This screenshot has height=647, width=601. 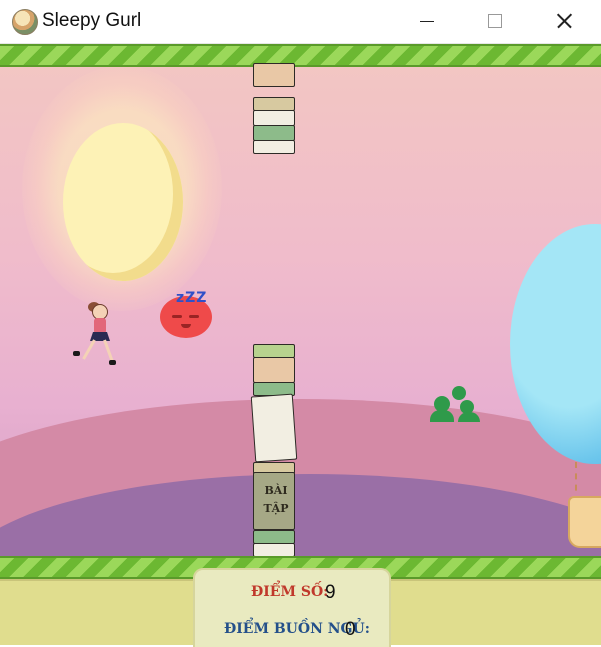 I want to click on maximize-button, so click(x=495, y=21).